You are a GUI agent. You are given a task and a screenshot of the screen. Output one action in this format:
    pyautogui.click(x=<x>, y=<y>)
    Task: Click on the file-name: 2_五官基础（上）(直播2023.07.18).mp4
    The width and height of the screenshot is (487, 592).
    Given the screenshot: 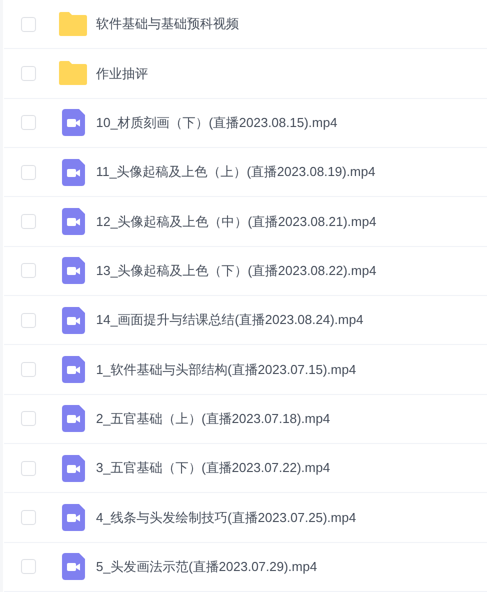 What is the action you would take?
    pyautogui.click(x=213, y=419)
    